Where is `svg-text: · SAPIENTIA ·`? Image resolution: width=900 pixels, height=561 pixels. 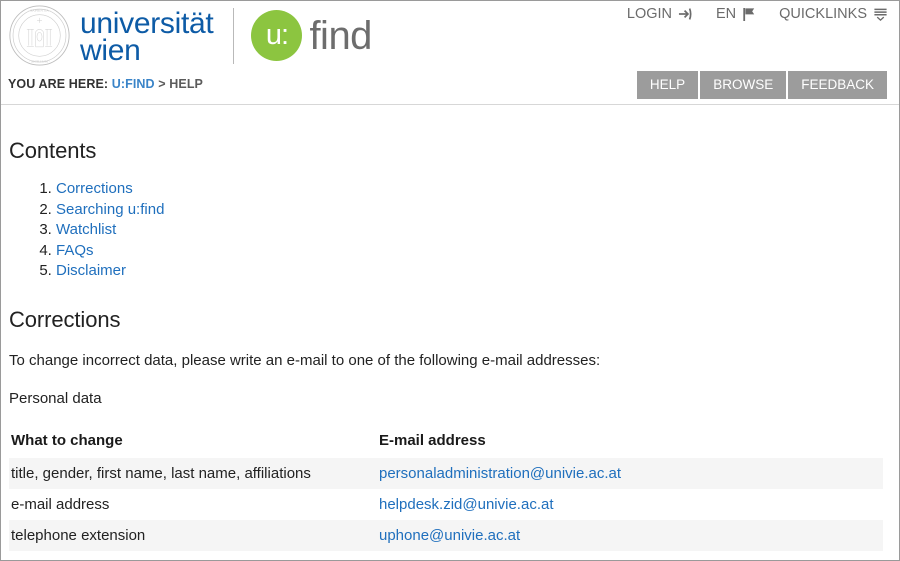 svg-text: · SAPIENTIA · is located at coordinates (39, 11).